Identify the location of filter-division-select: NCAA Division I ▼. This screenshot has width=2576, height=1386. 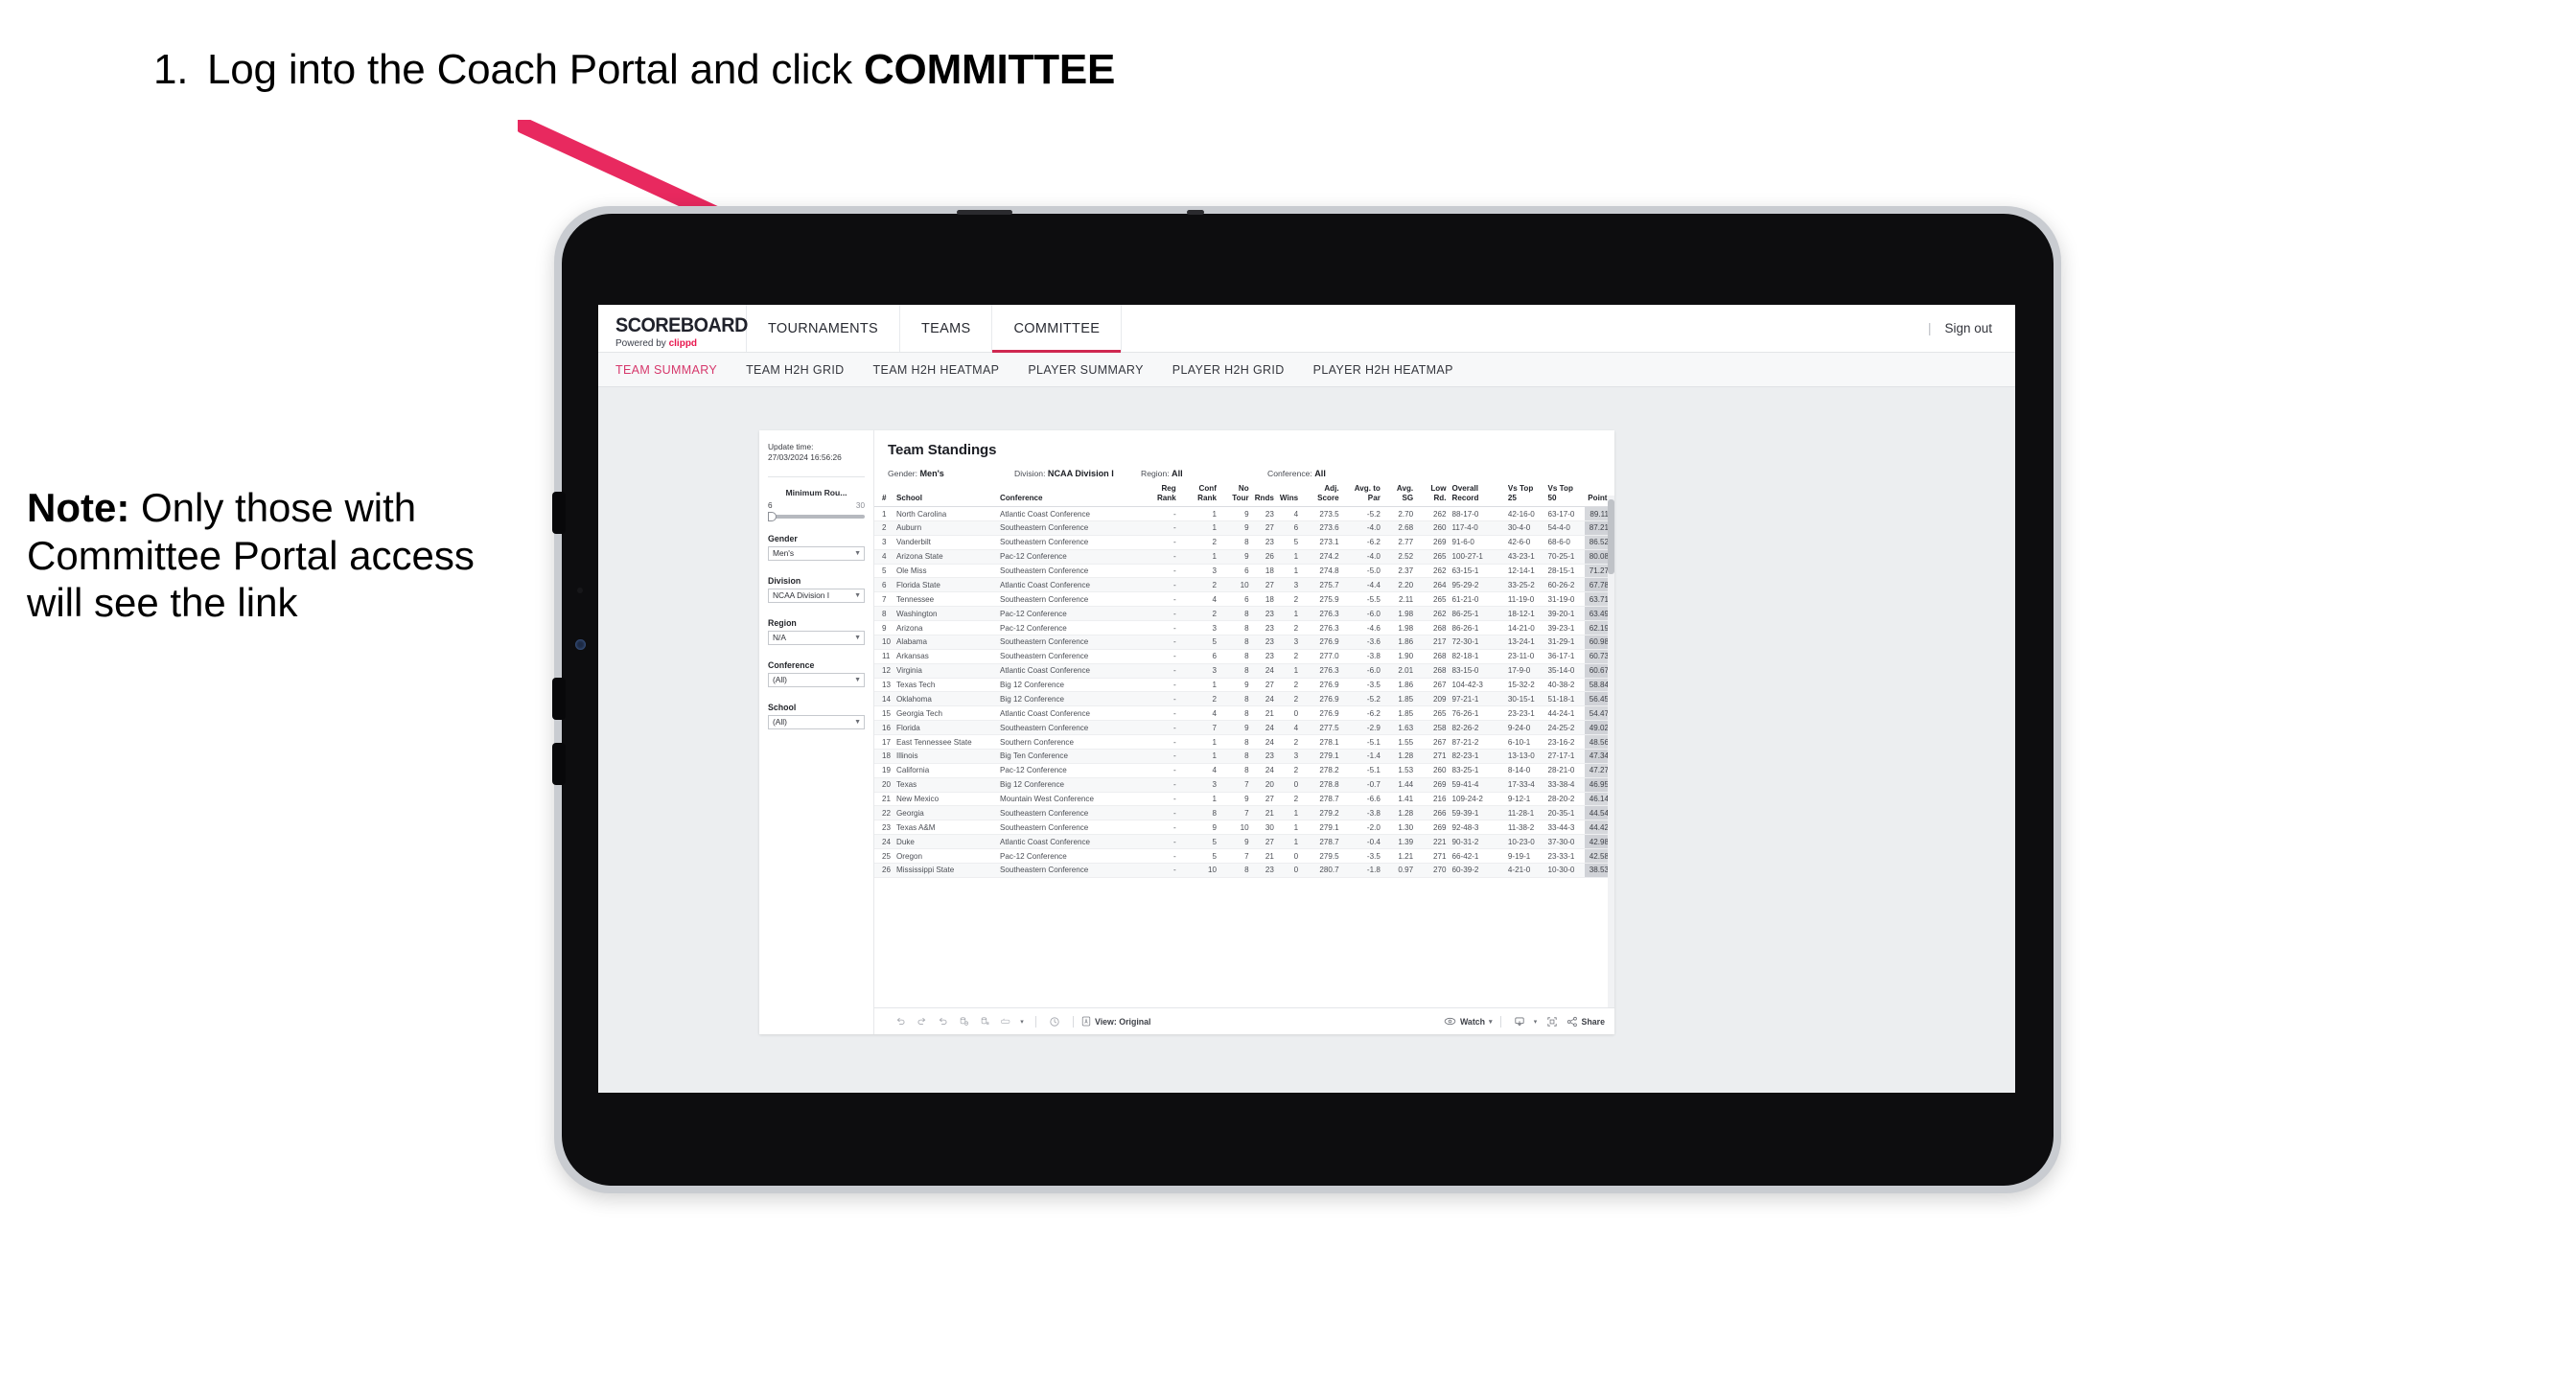
(817, 596).